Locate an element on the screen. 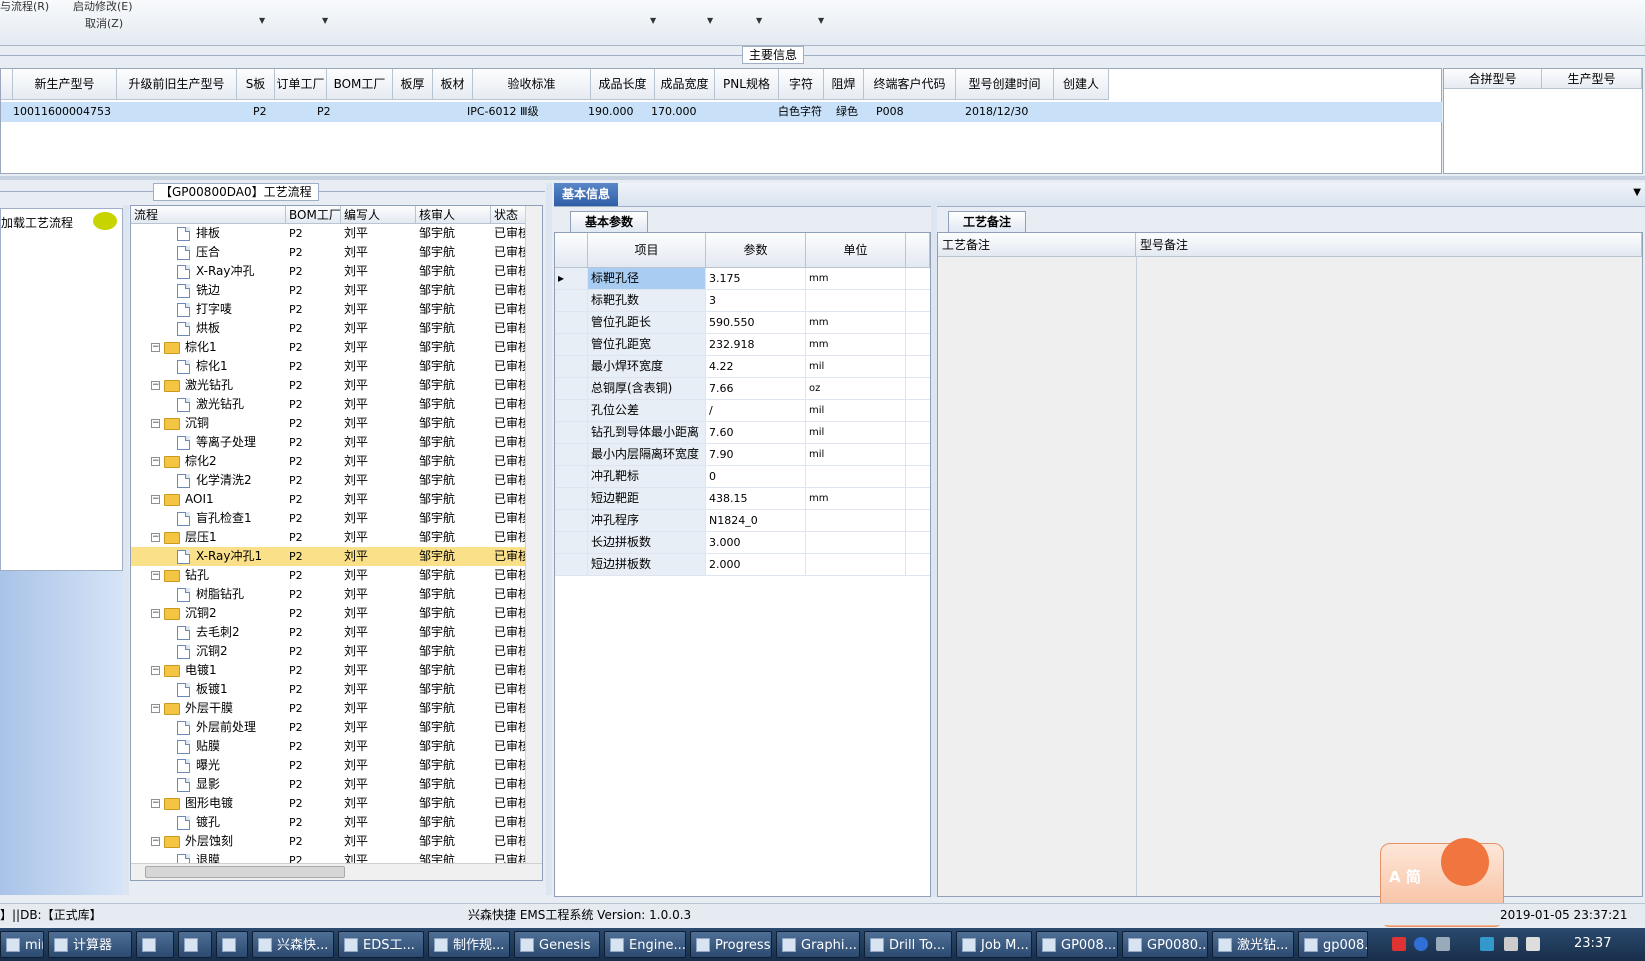 The image size is (1645, 961). menu-item-flow: 与流程(R) is located at coordinates (24, 7).